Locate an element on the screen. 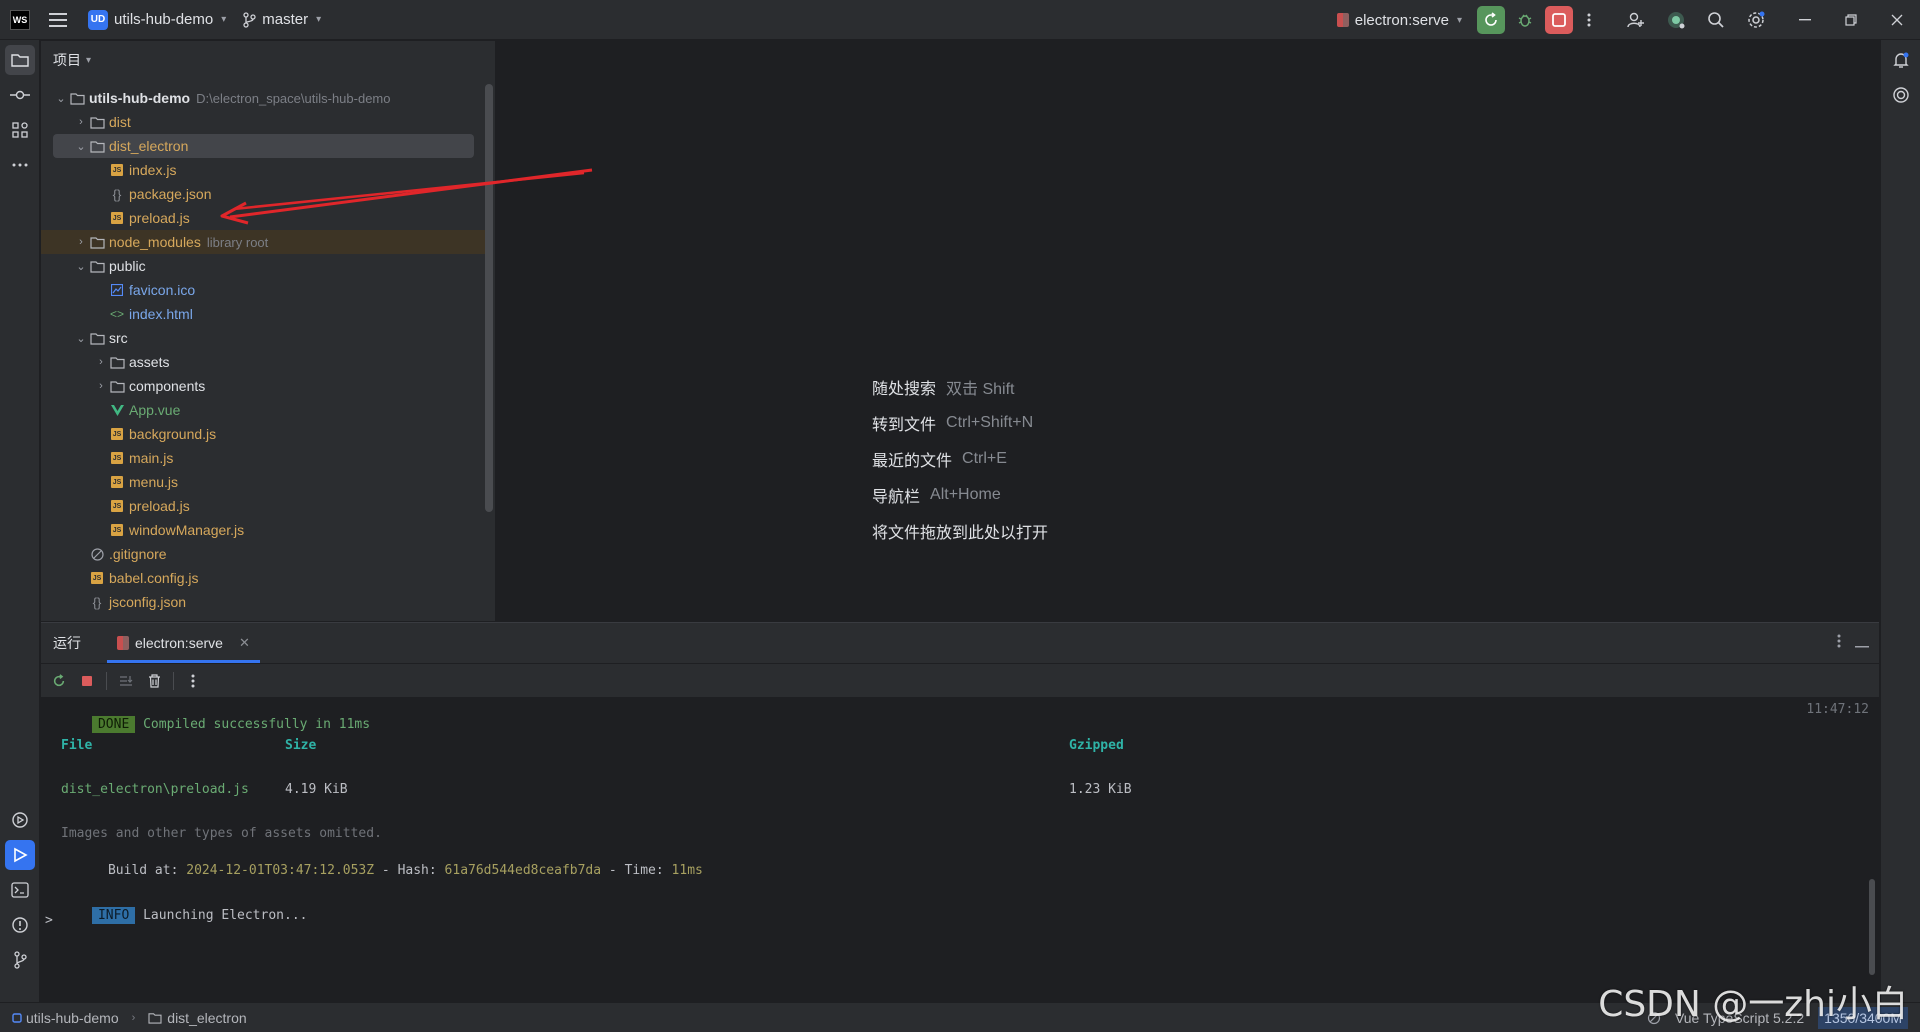 The width and height of the screenshot is (1920, 1032). structure-tool-button is located at coordinates (20, 130).